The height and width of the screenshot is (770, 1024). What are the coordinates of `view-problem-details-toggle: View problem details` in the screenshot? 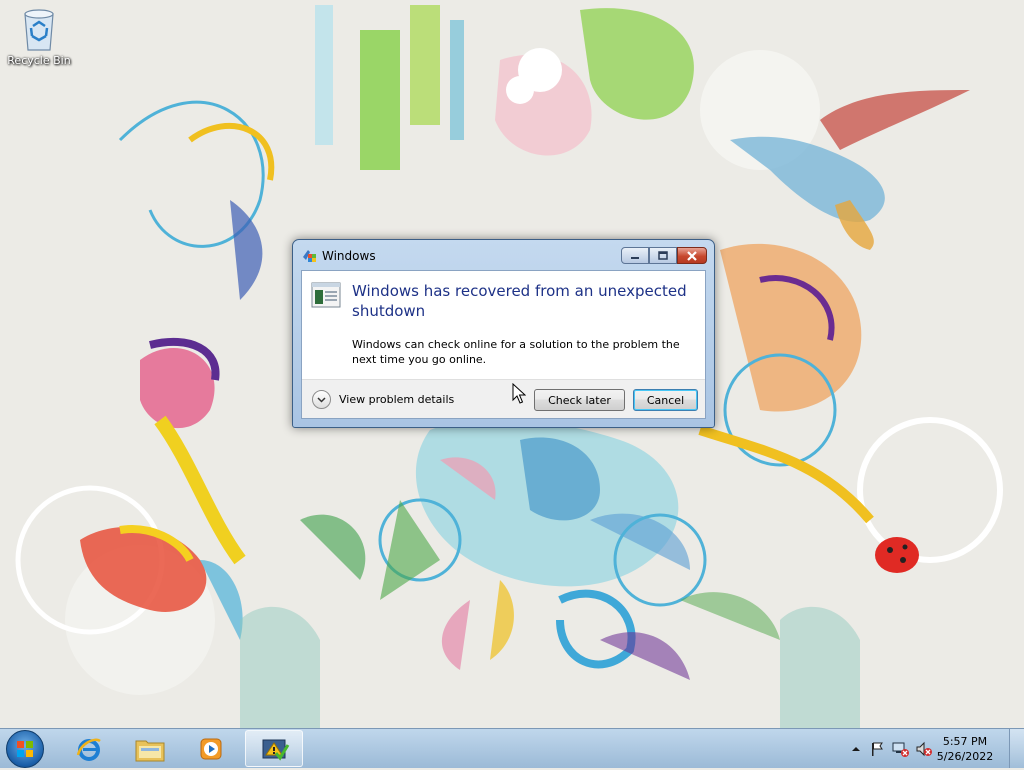 It's located at (383, 399).